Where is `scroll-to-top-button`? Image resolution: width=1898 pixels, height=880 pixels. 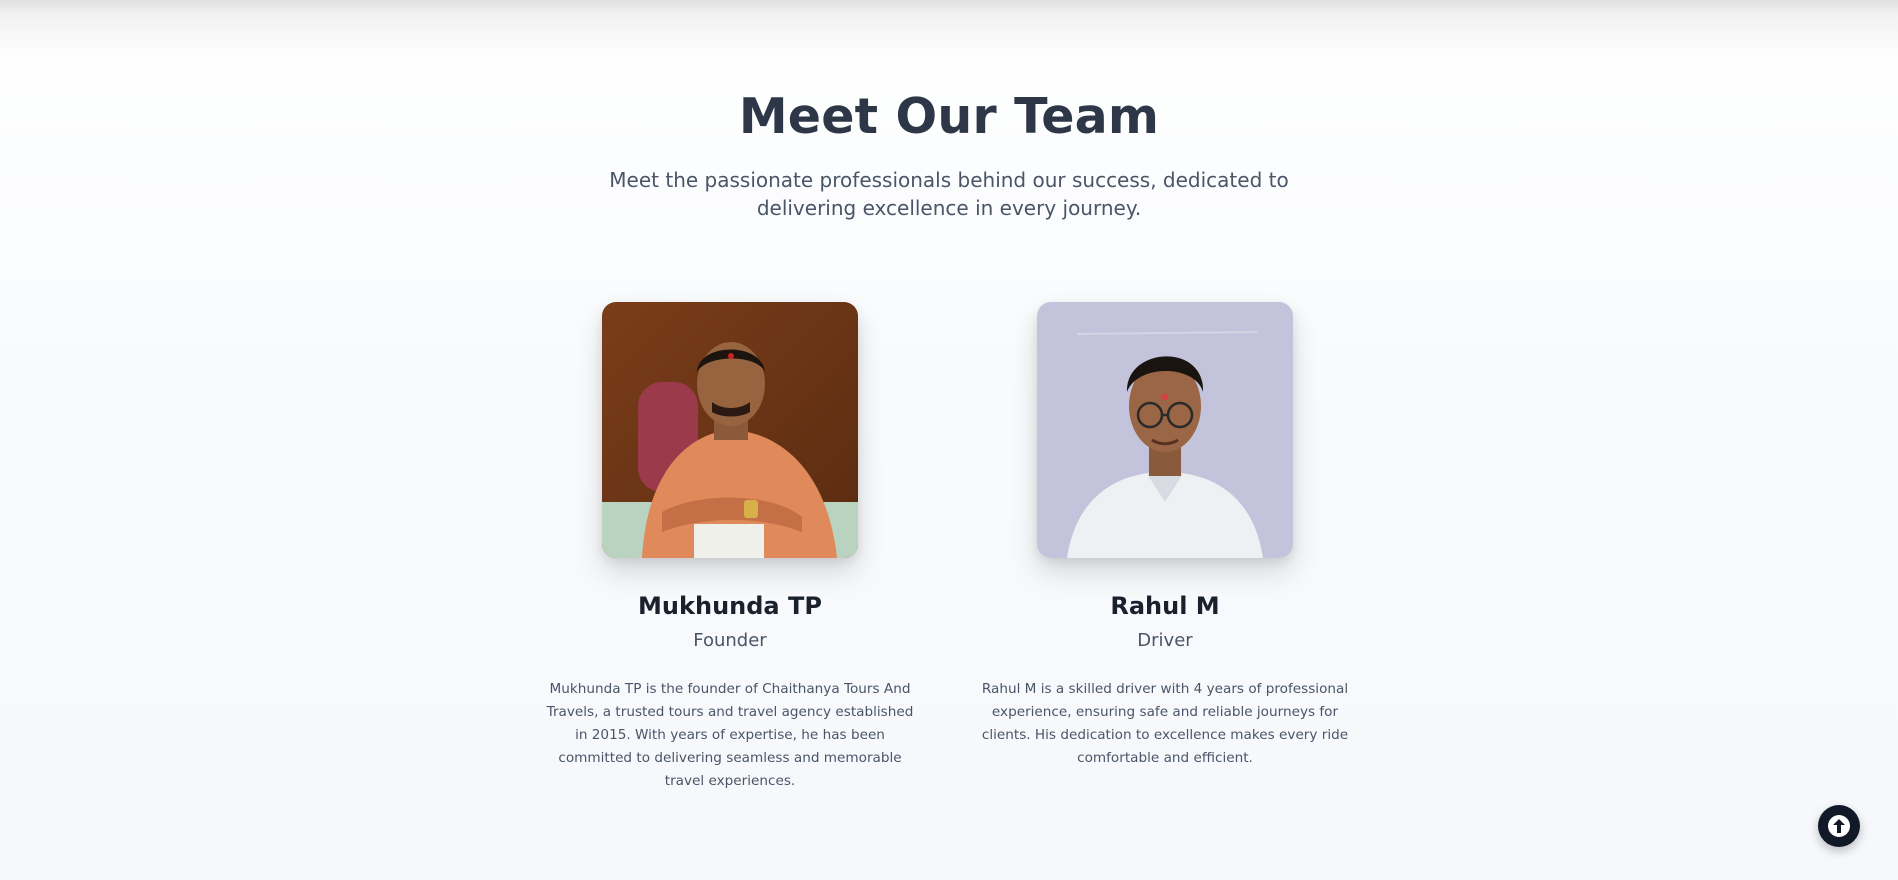
scroll-to-top-button is located at coordinates (1839, 826).